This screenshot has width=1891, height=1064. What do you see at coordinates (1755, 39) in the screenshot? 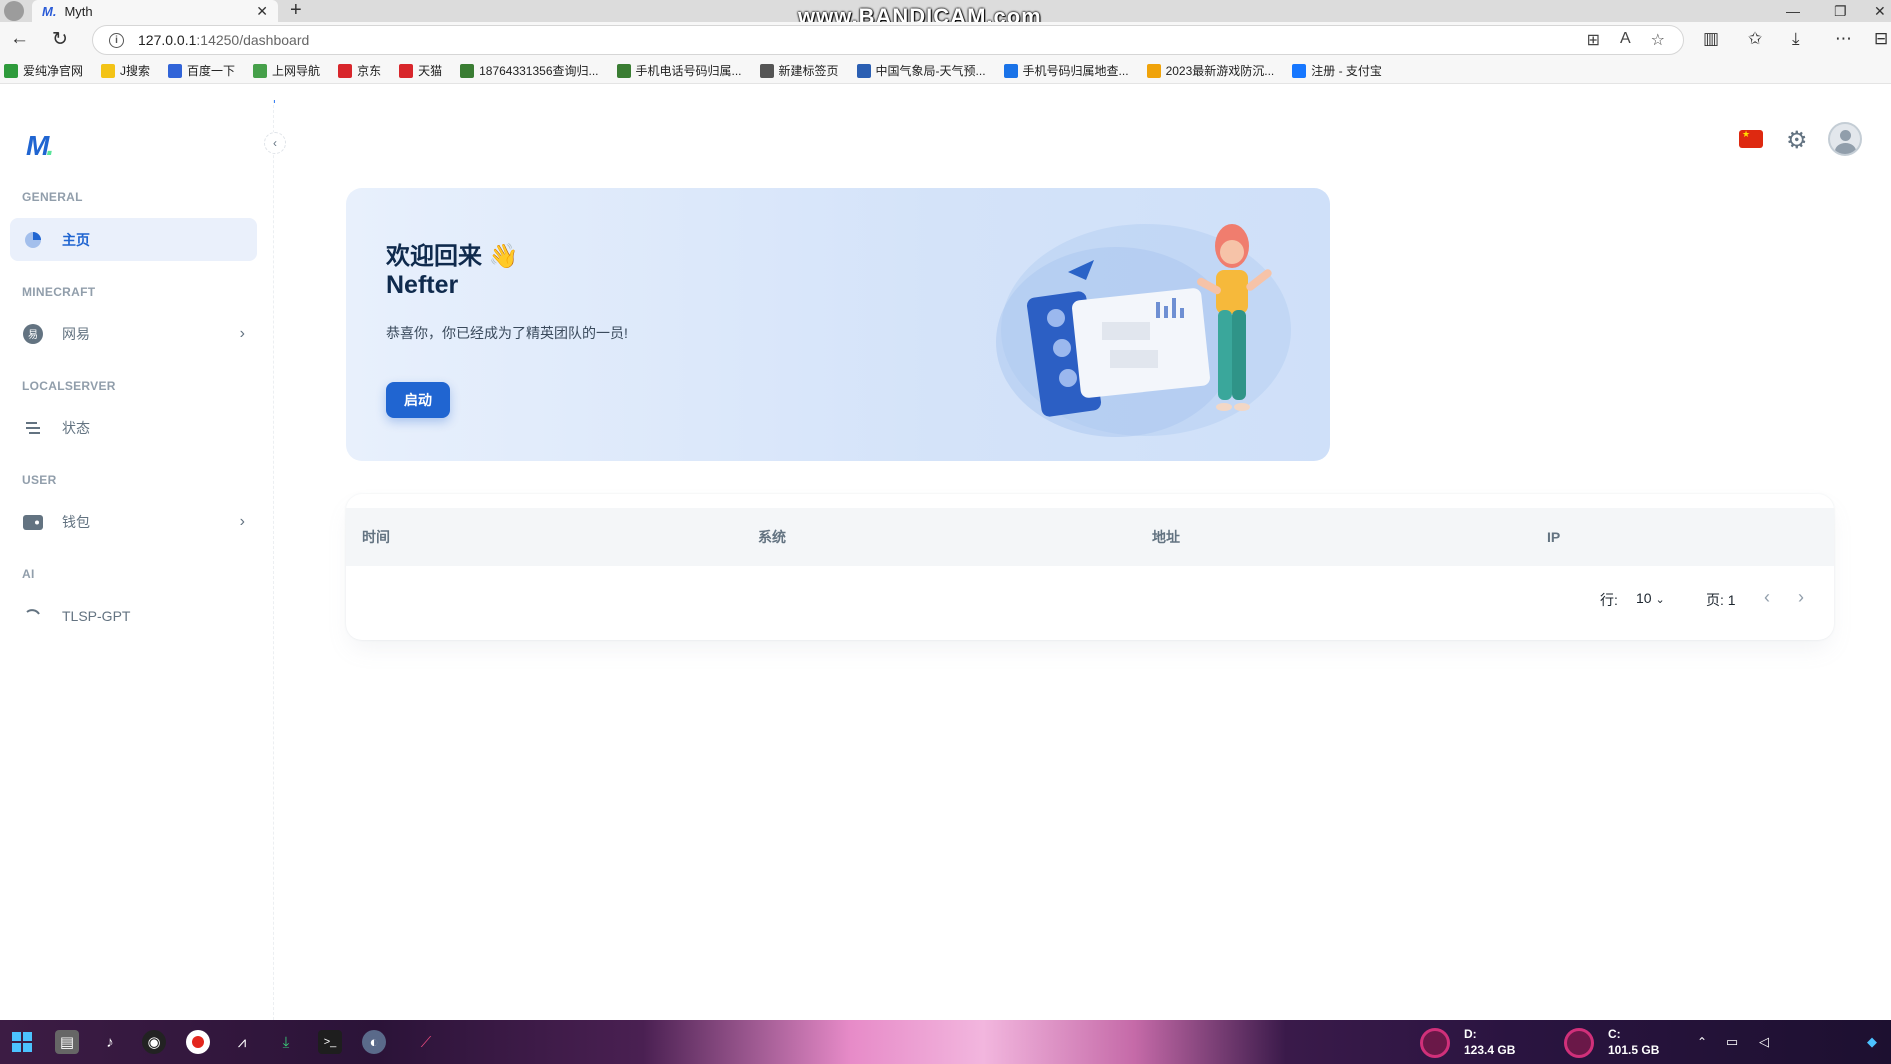
I see `favorites-icon: ✩` at bounding box center [1755, 39].